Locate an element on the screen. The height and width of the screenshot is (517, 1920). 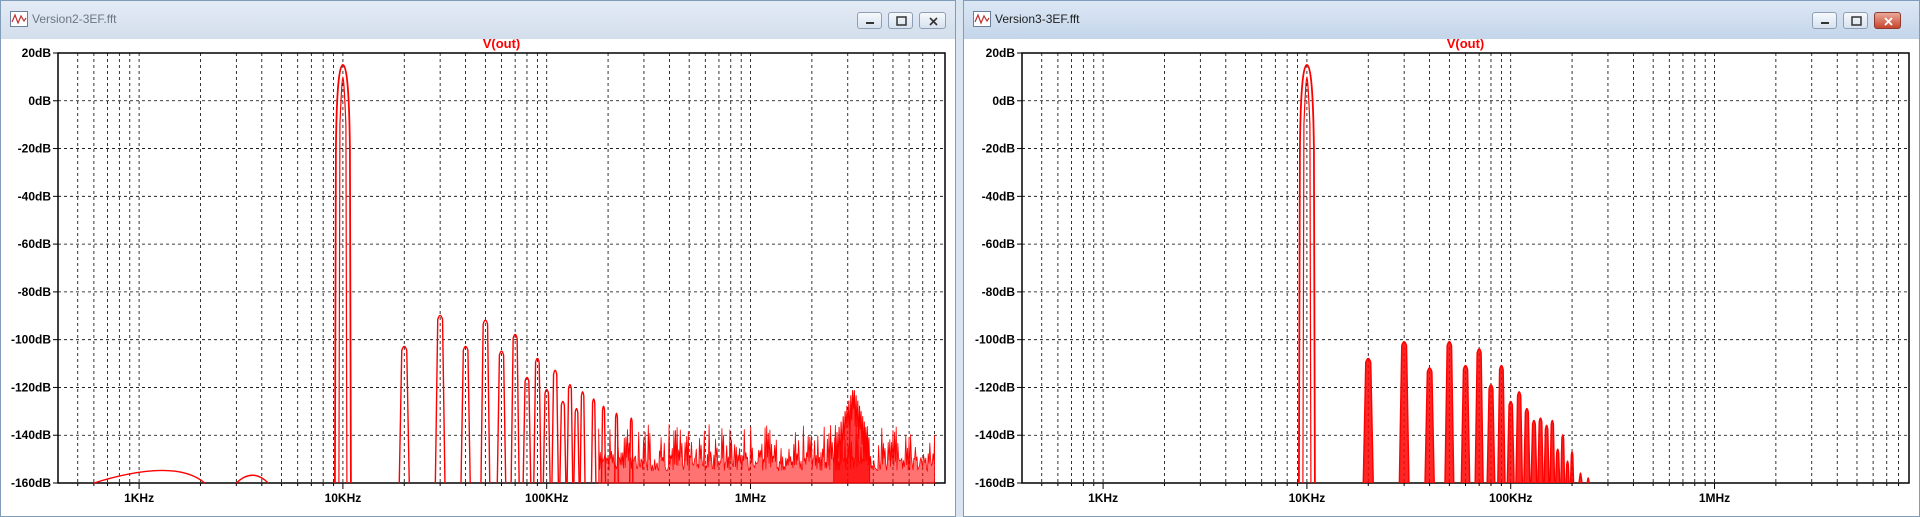
noise-floor is located at coordinates (766, 454).